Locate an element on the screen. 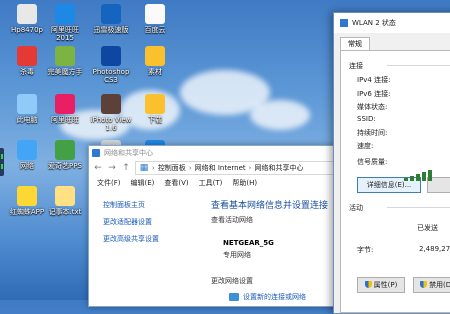 The width and height of the screenshot is (450, 314). desktop-icon-label: 下载 is located at coordinates (155, 120).